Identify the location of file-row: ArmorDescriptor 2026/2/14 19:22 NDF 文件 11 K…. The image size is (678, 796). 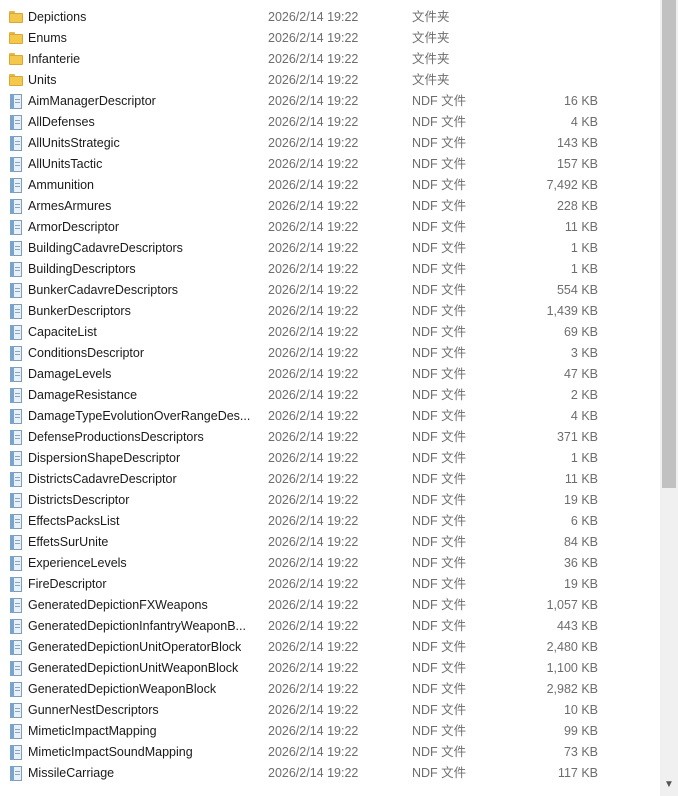
(330, 227).